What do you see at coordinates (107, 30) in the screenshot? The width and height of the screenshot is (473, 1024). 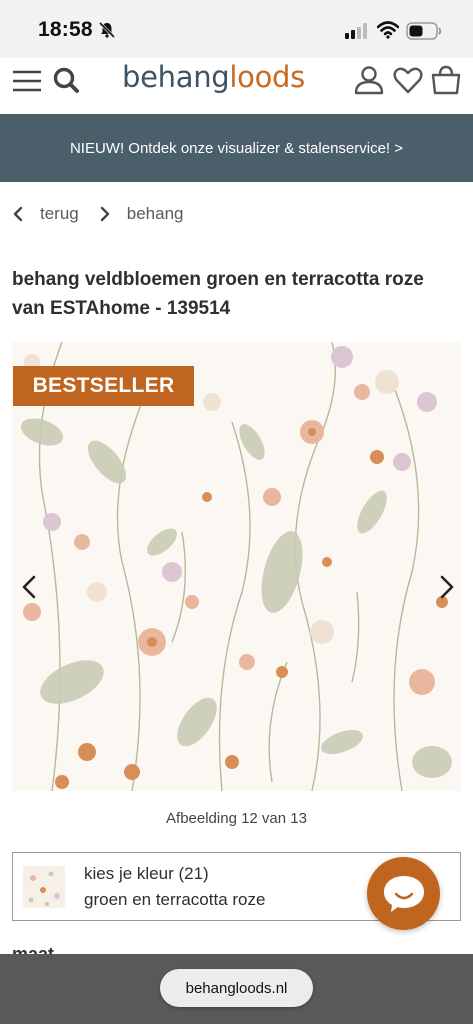 I see `bell-muted-icon` at bounding box center [107, 30].